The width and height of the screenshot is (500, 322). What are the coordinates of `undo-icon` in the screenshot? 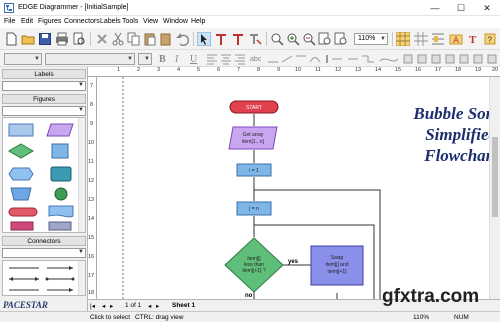 It's located at (182, 39).